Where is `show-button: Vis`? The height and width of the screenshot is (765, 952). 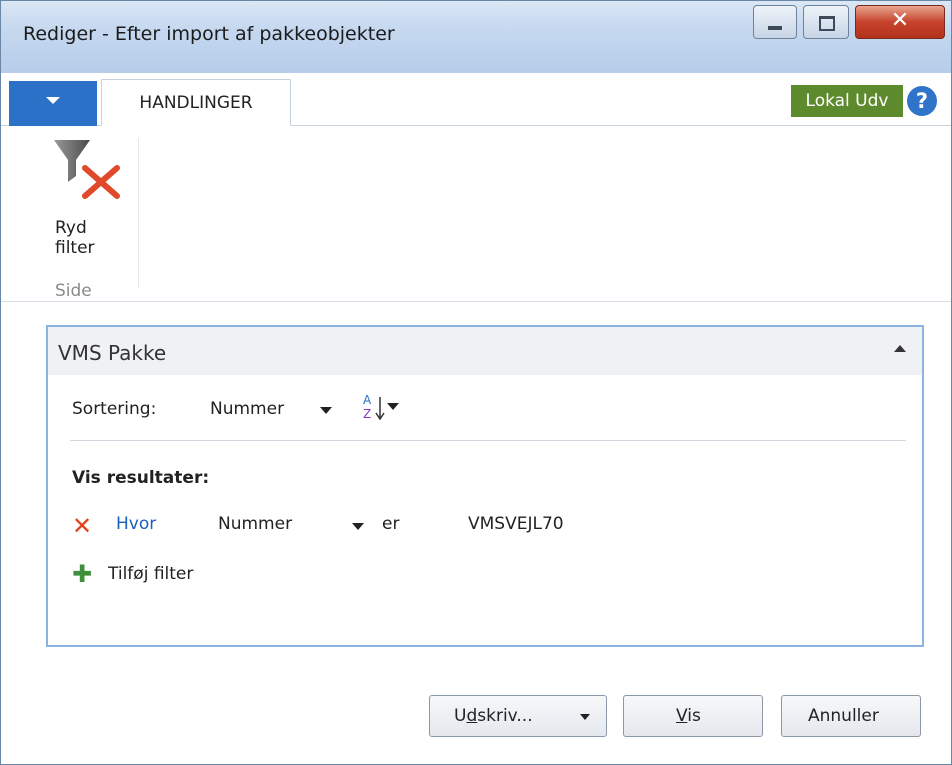 show-button: Vis is located at coordinates (693, 716).